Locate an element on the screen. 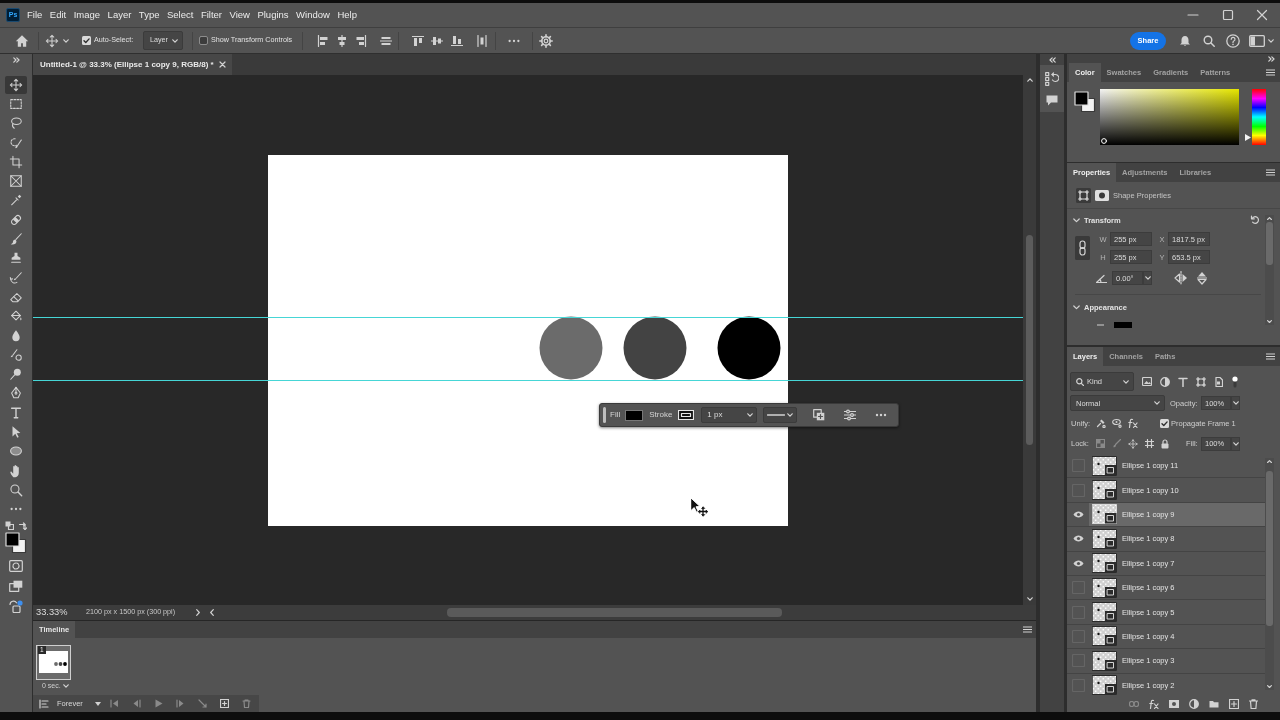  eye-link-icon is located at coordinates (1117, 423).